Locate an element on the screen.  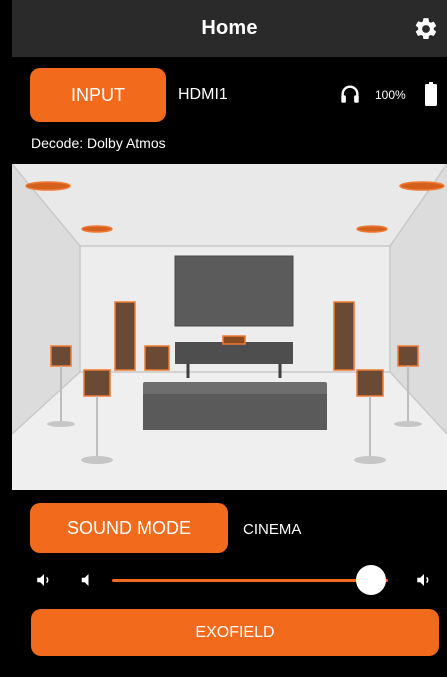
volume-up-icon is located at coordinates (424, 580).